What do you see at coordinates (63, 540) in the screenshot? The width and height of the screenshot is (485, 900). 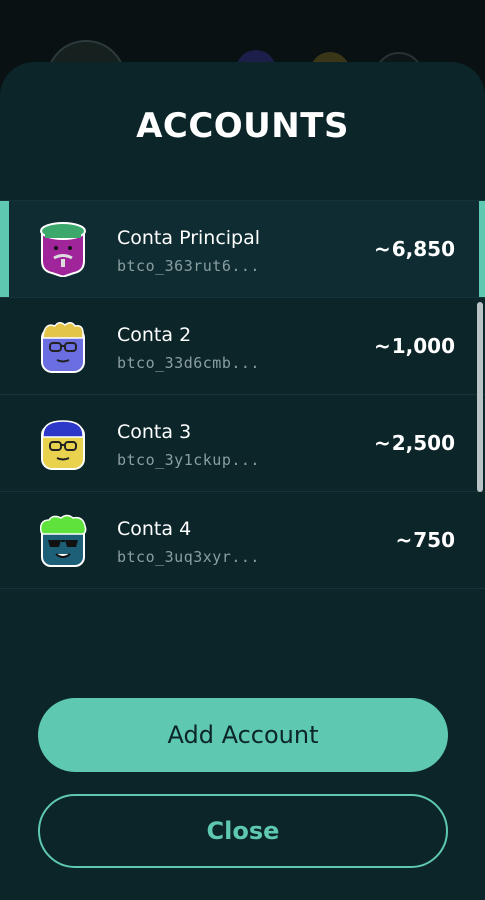 I see `green-hair-sunglasses-icon` at bounding box center [63, 540].